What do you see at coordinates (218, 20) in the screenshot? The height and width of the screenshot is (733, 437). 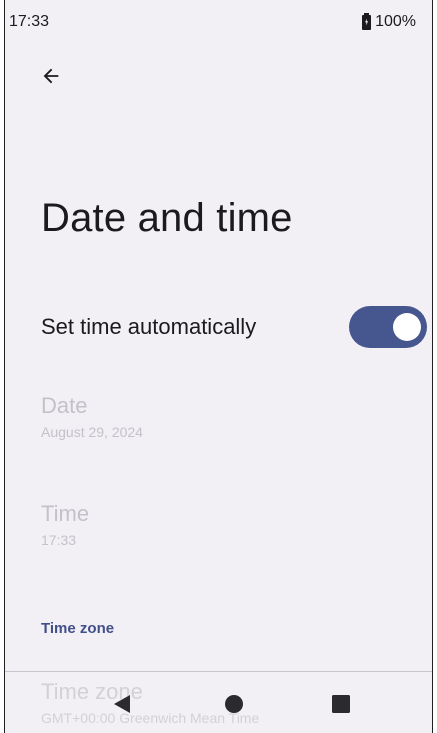 I see `status-bar: 17:33 100%` at bounding box center [218, 20].